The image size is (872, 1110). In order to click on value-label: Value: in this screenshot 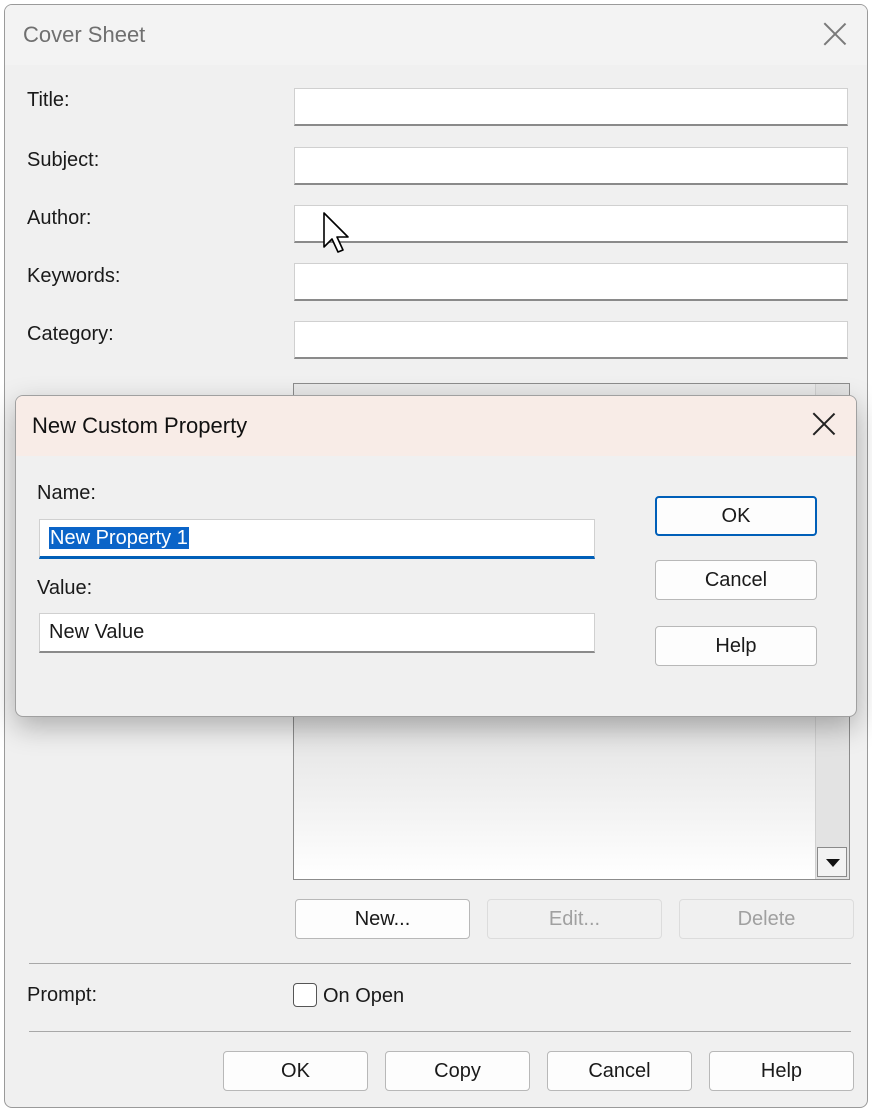, I will do `click(65, 588)`.